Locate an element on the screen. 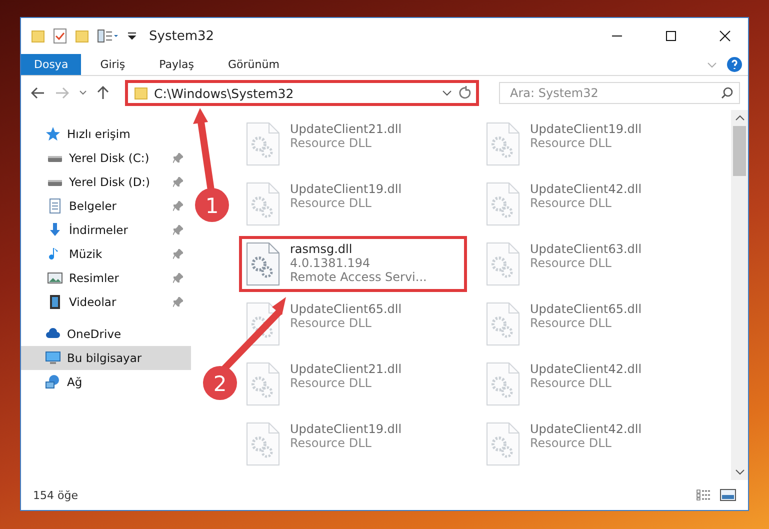 Image resolution: width=769 pixels, height=529 pixels. scrollbar-thumb is located at coordinates (739, 151).